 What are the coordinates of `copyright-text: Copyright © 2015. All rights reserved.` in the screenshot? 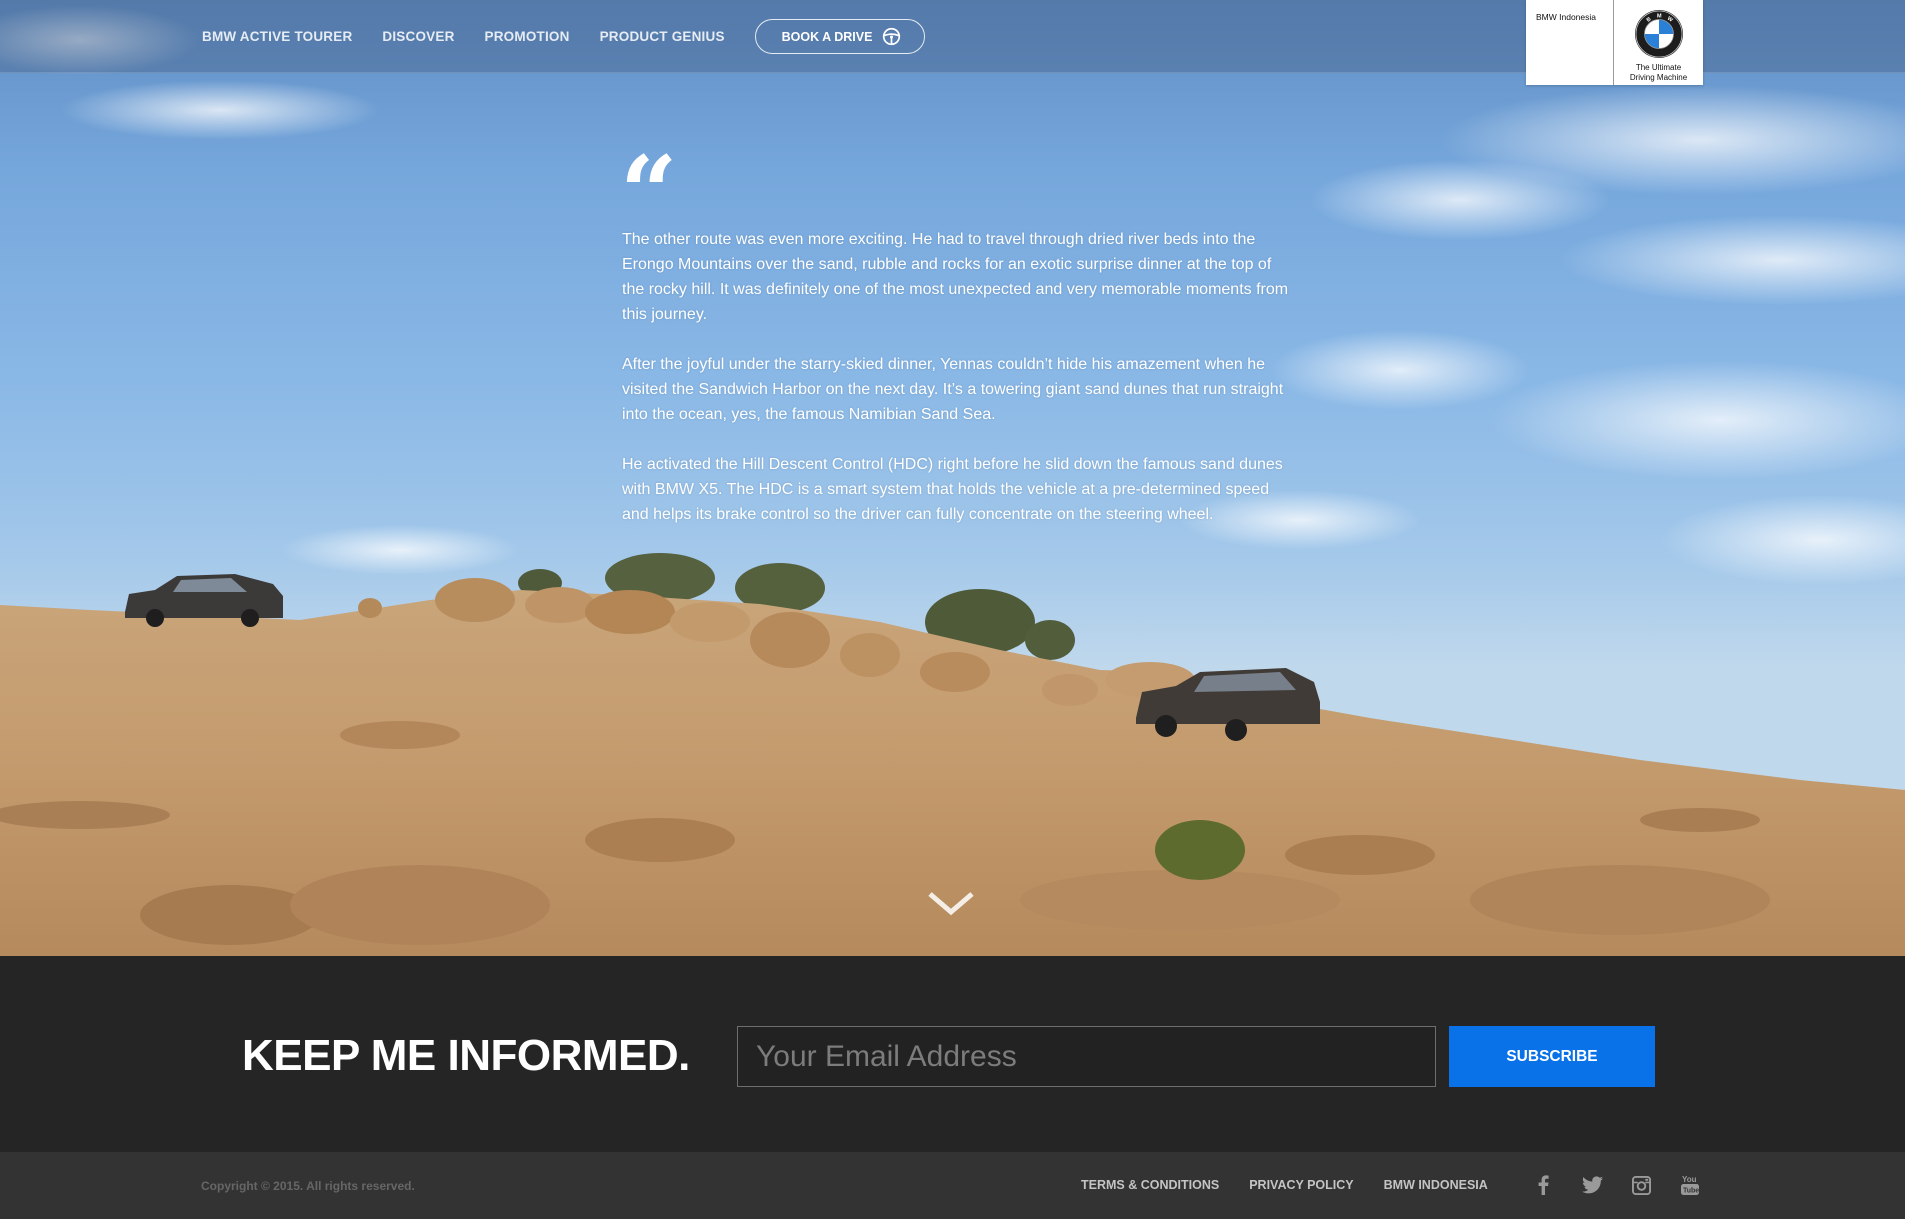 It's located at (308, 1186).